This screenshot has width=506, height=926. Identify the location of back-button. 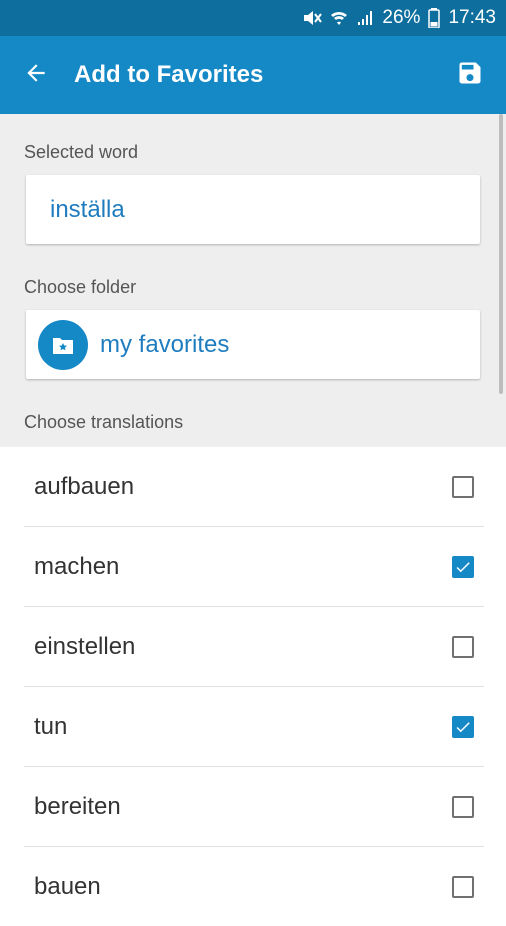
(36, 75).